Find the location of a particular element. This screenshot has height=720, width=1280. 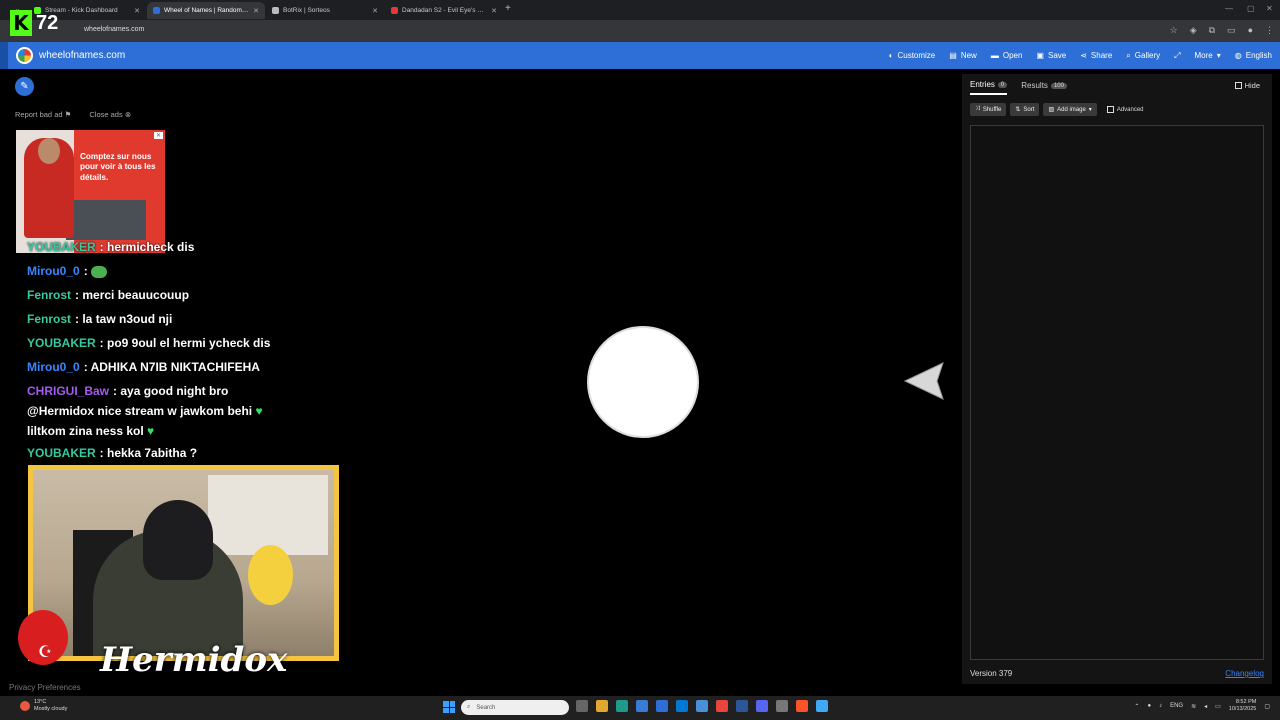

tab-entries: Entries 0 is located at coordinates (989, 87).